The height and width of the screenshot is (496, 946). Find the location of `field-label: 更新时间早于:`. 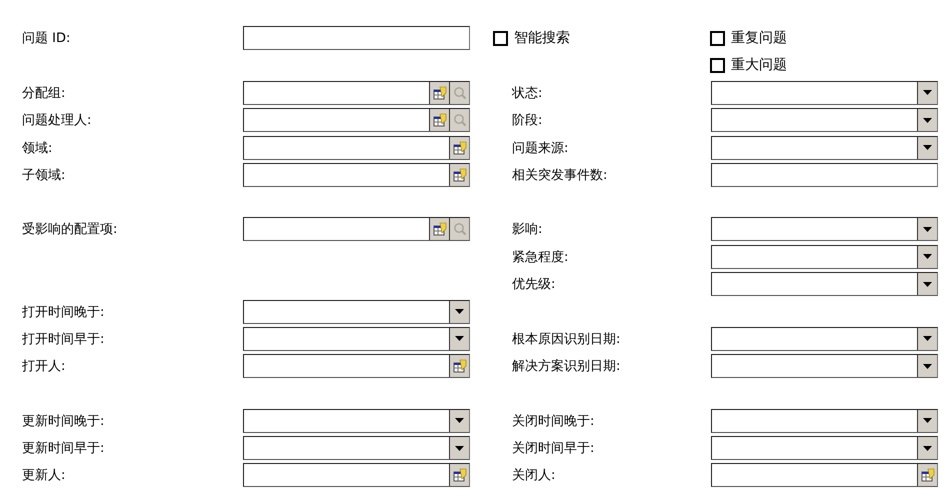

field-label: 更新时间早于: is located at coordinates (63, 449).